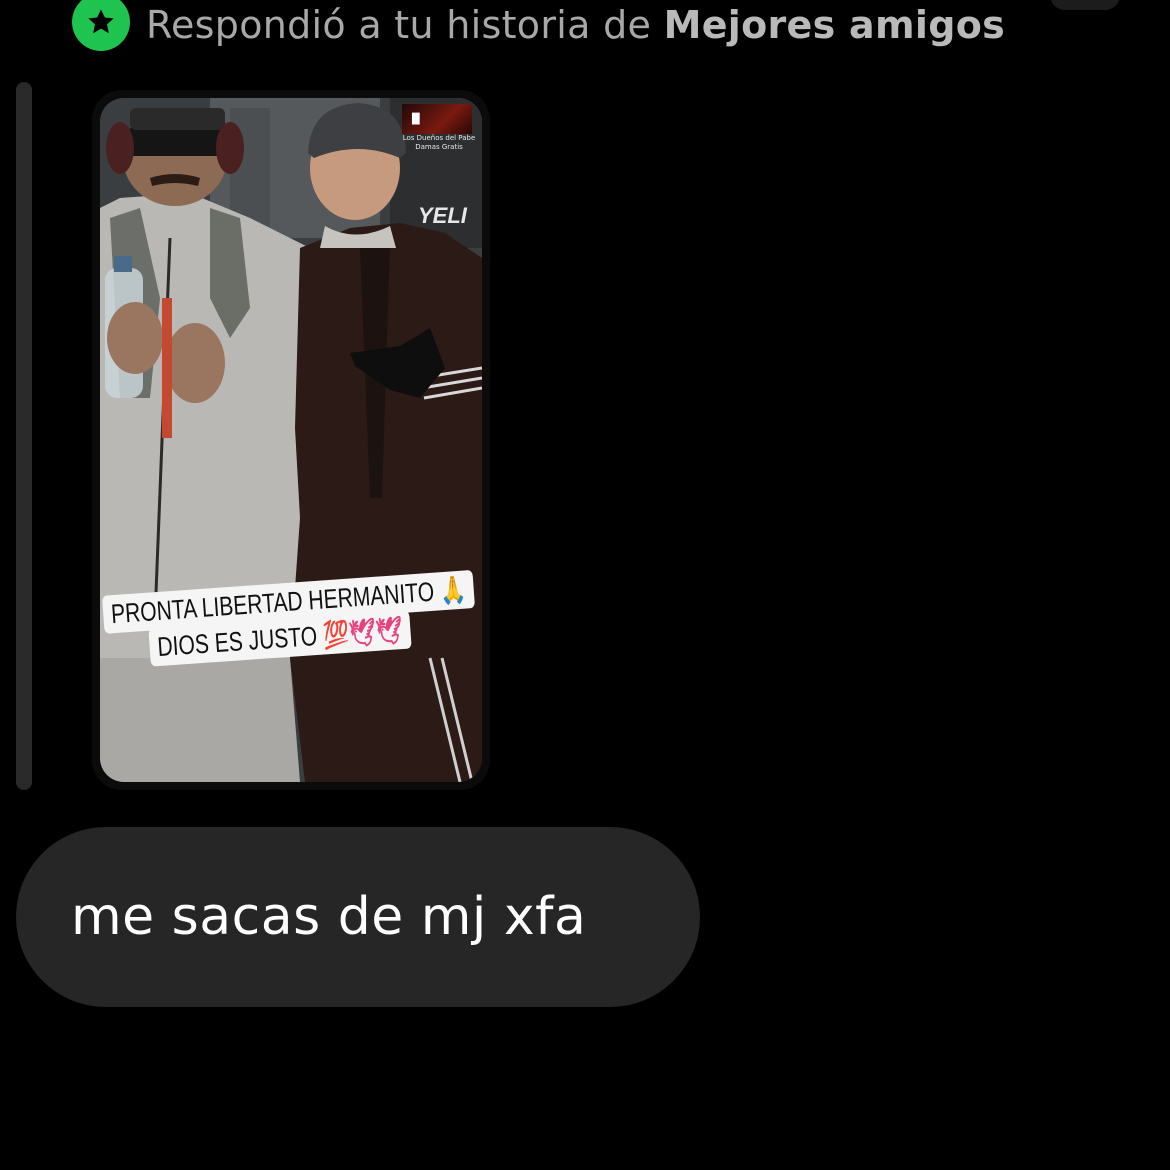 This screenshot has width=1170, height=1170. I want to click on star-icon, so click(101, 21).